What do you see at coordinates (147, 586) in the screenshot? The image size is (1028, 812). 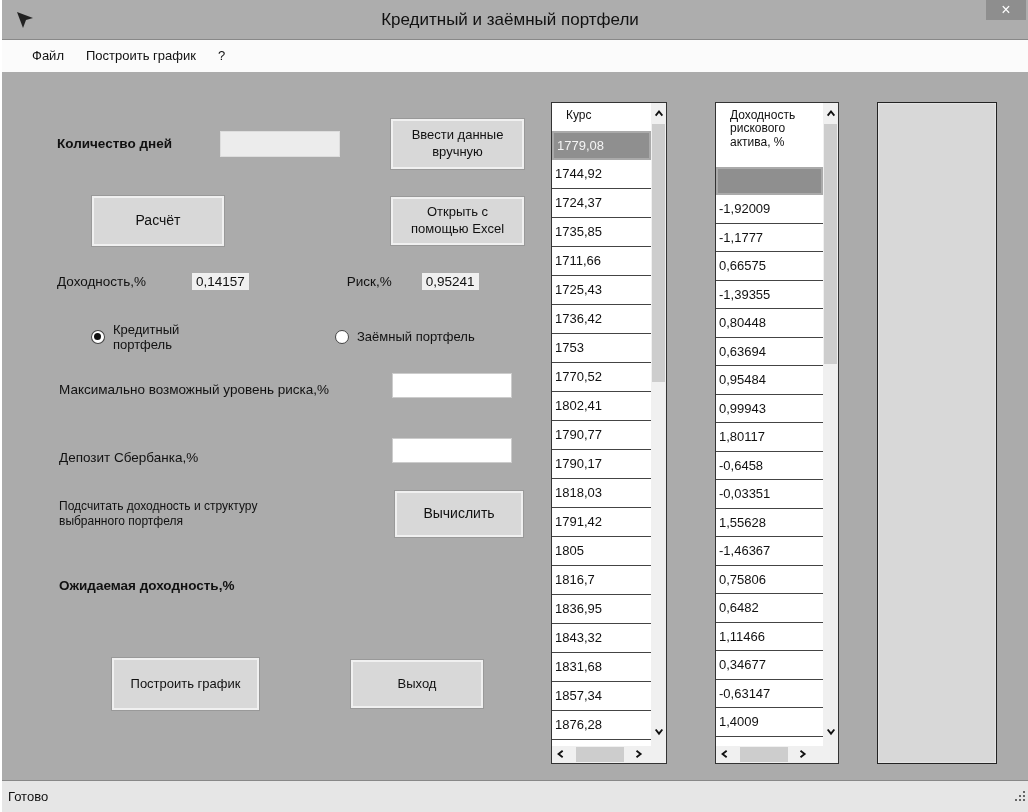 I see `expected-return-label: Ожидаемая доходность,%` at bounding box center [147, 586].